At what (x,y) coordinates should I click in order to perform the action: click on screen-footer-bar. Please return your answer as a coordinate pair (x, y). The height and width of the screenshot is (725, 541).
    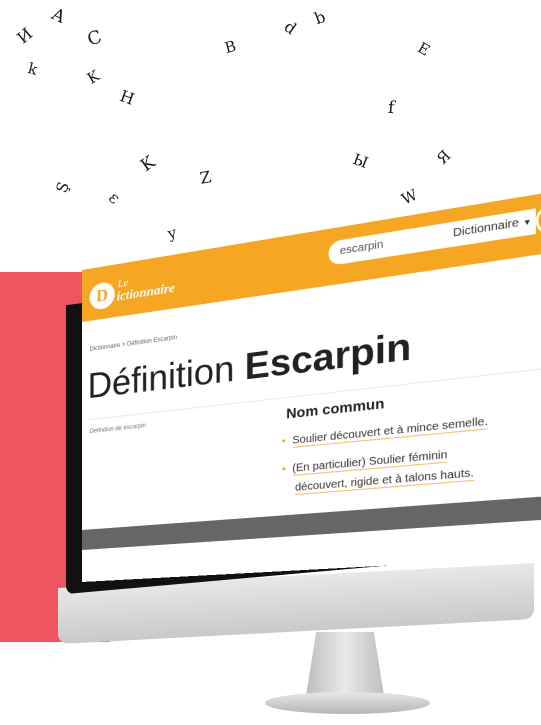
    Looking at the image, I should click on (311, 522).